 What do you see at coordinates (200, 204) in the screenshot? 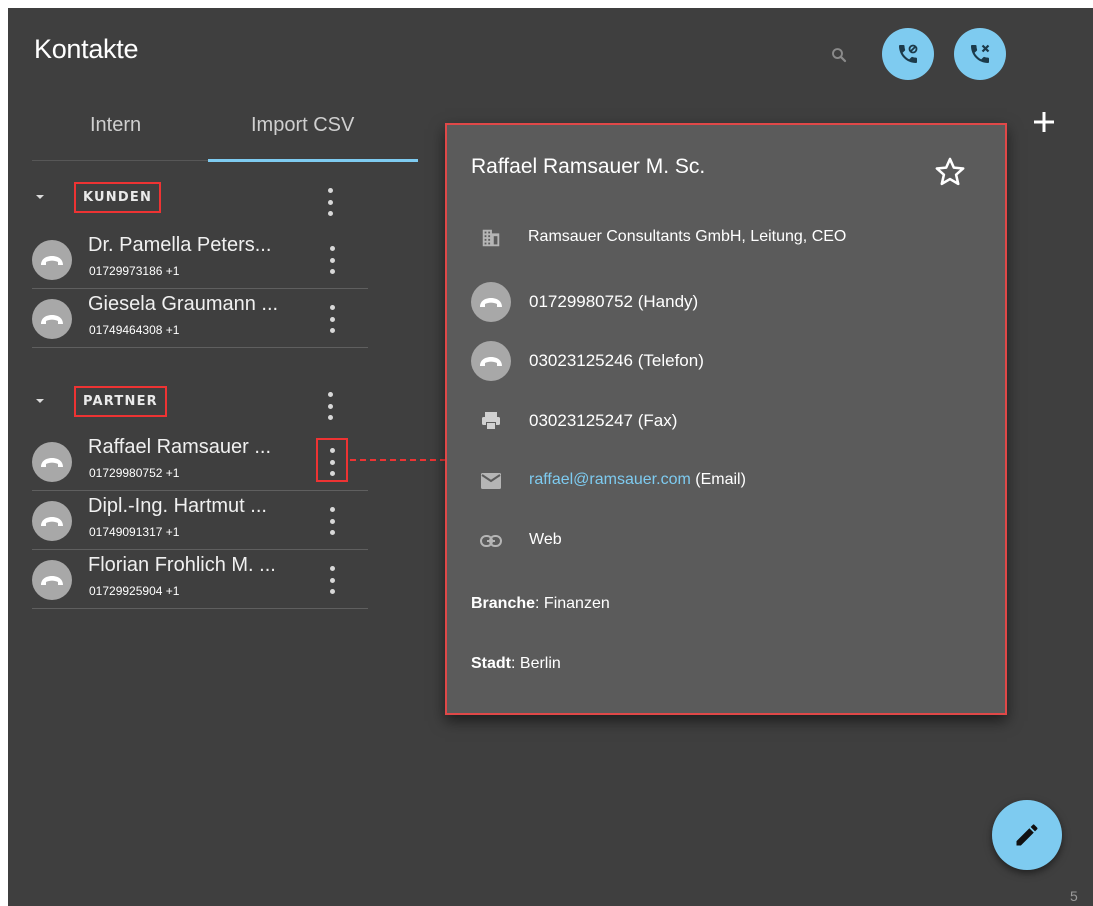
I see `group-header-kunden: KUNDEN` at bounding box center [200, 204].